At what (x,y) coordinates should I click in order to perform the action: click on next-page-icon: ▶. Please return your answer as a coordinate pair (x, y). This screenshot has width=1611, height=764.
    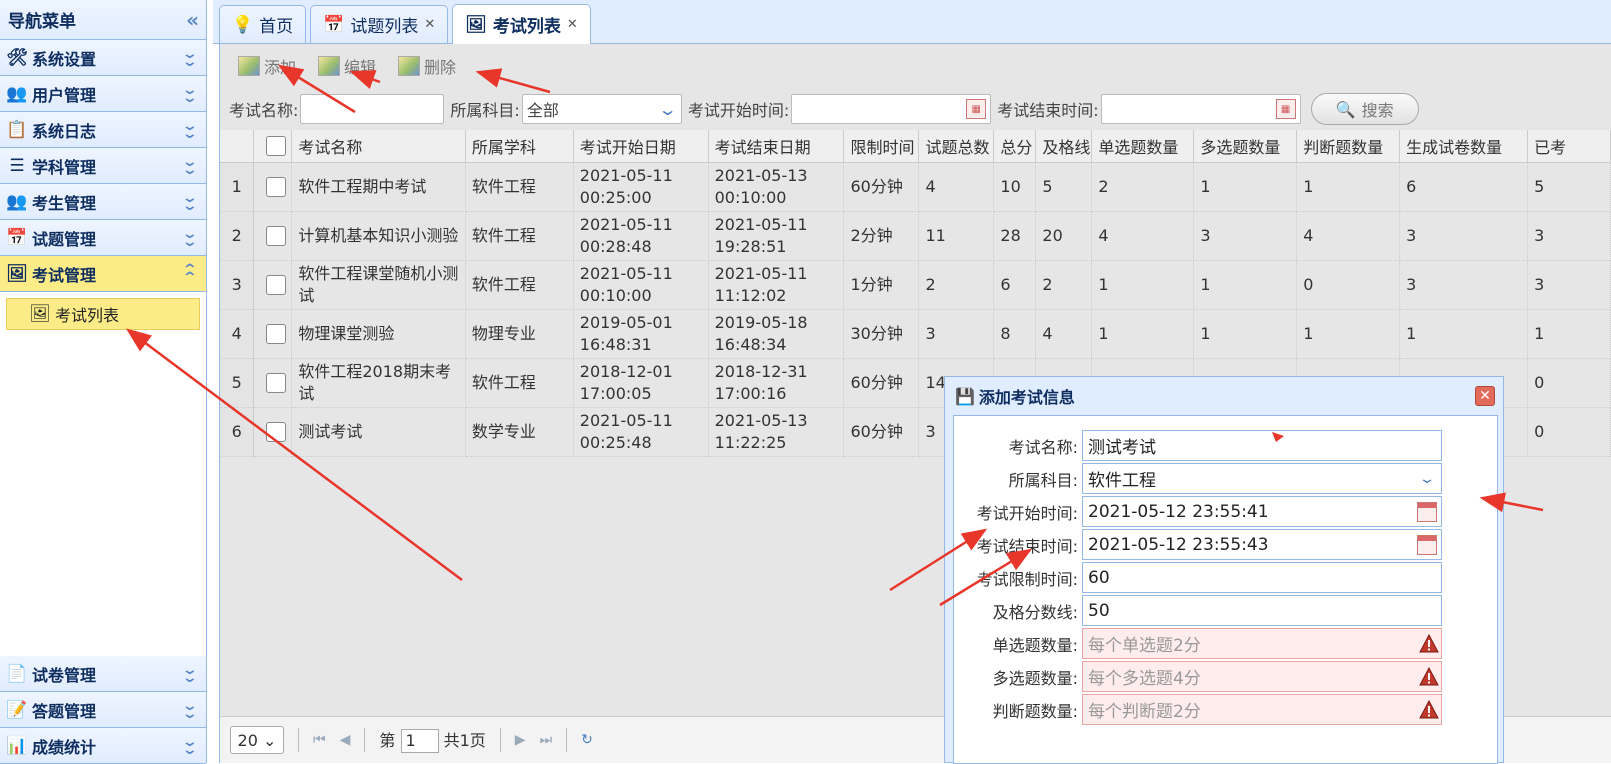
    Looking at the image, I should click on (520, 740).